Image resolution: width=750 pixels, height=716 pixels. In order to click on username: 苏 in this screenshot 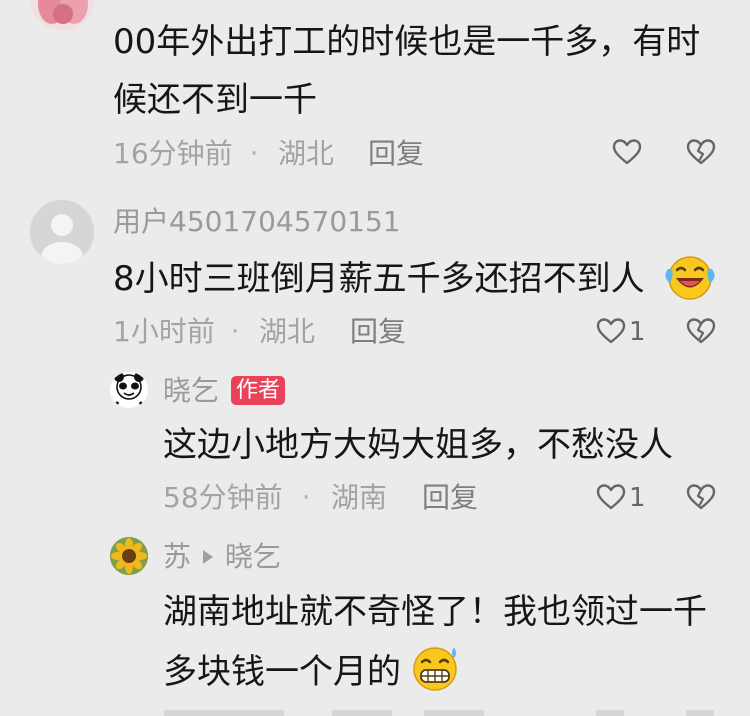, I will do `click(177, 557)`.